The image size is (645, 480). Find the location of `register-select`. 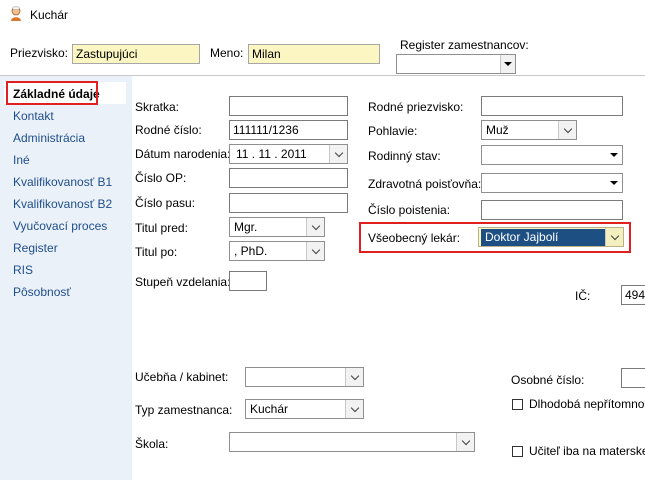

register-select is located at coordinates (456, 64).